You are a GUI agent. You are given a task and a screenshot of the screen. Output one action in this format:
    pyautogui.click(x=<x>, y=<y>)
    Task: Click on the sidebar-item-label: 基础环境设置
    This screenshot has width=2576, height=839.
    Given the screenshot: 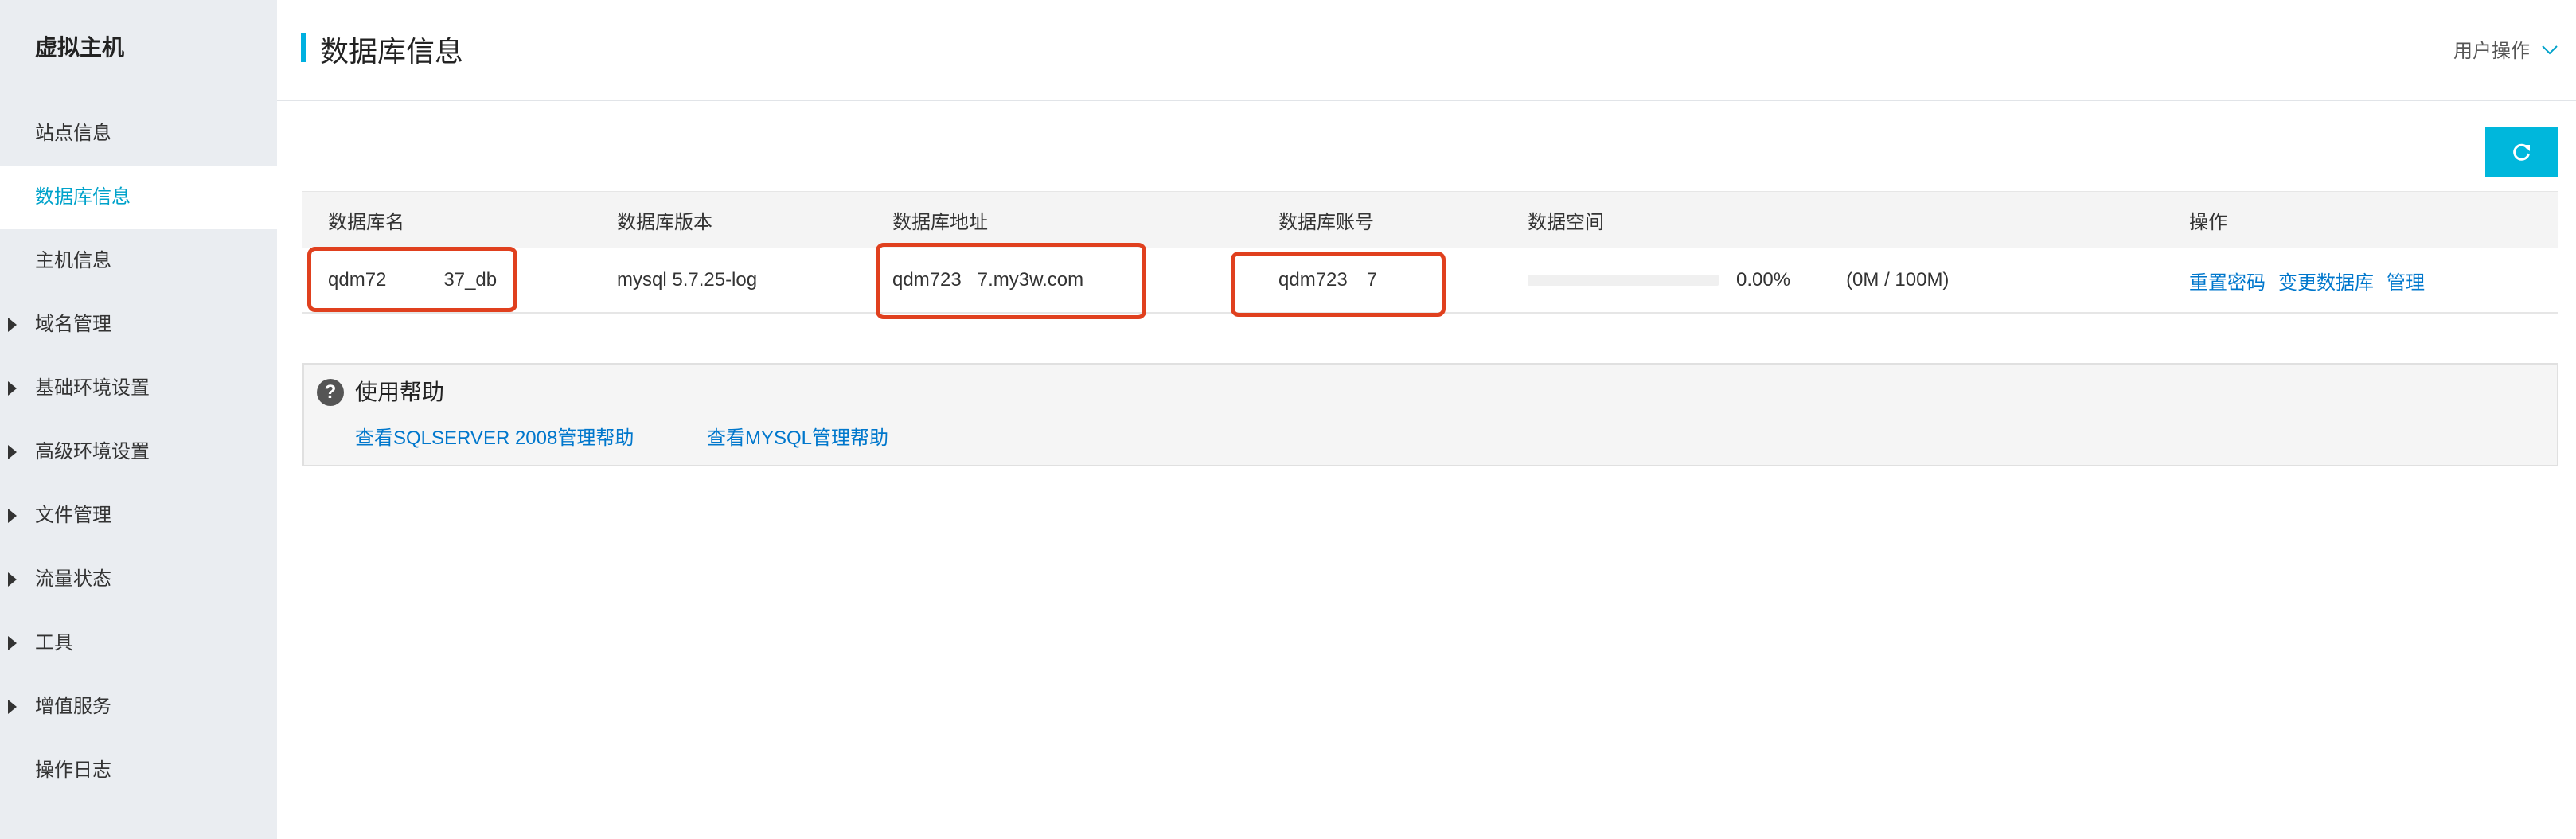 What is the action you would take?
    pyautogui.click(x=92, y=388)
    